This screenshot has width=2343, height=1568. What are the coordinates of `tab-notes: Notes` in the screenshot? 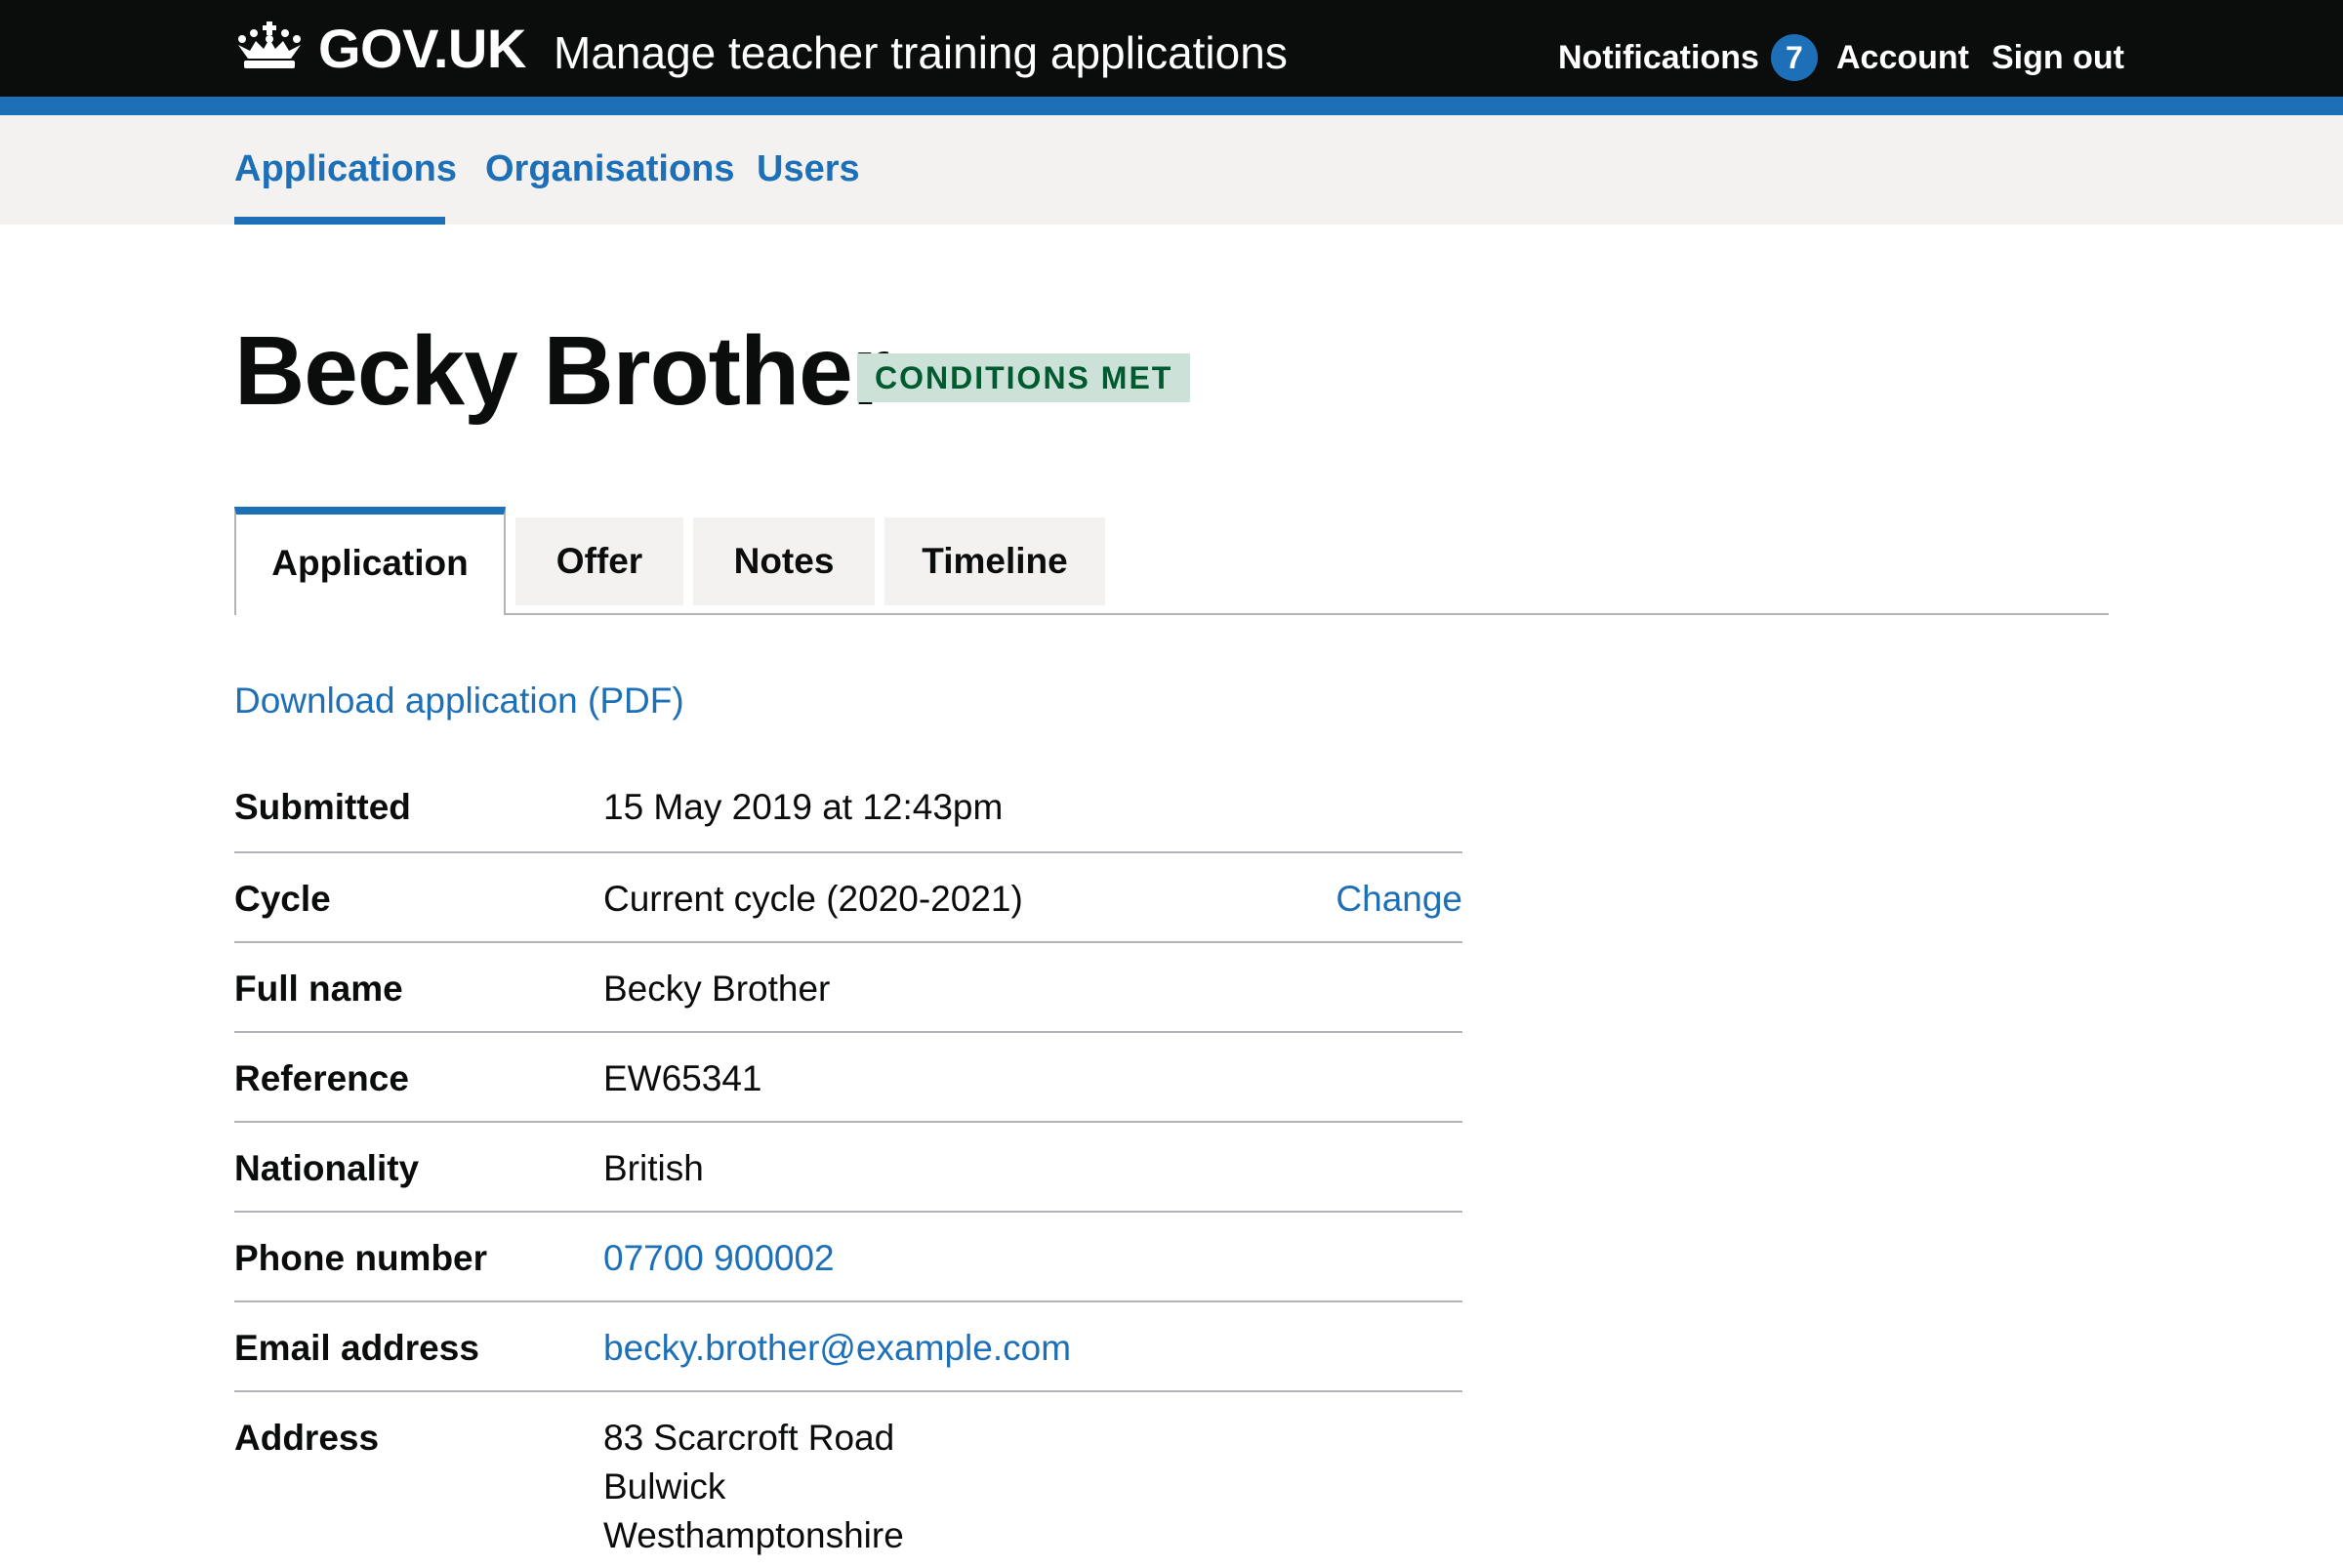 It's located at (784, 561).